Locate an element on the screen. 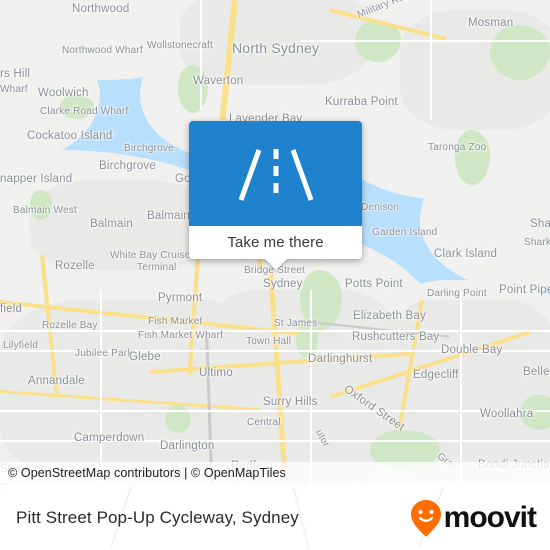  take-me-there-label: Take me there is located at coordinates (275, 242).